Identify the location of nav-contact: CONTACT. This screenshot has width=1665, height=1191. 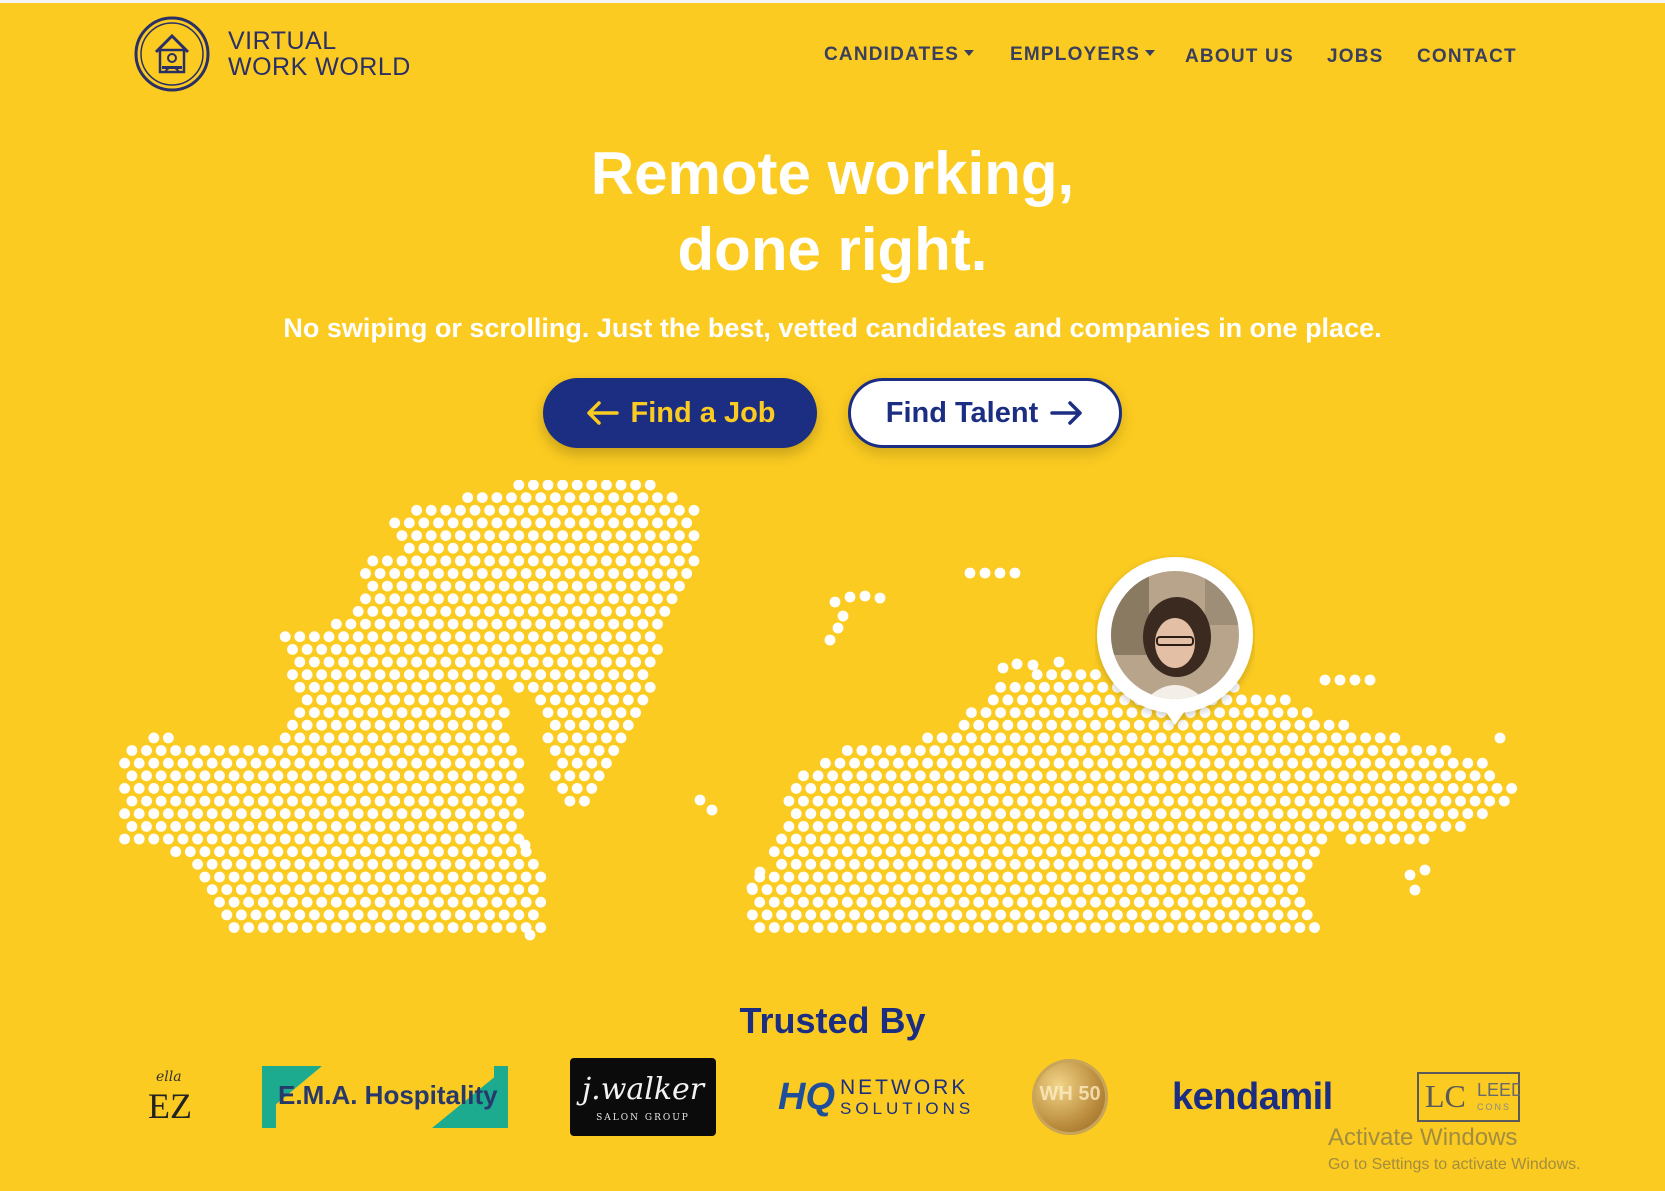
(1467, 57).